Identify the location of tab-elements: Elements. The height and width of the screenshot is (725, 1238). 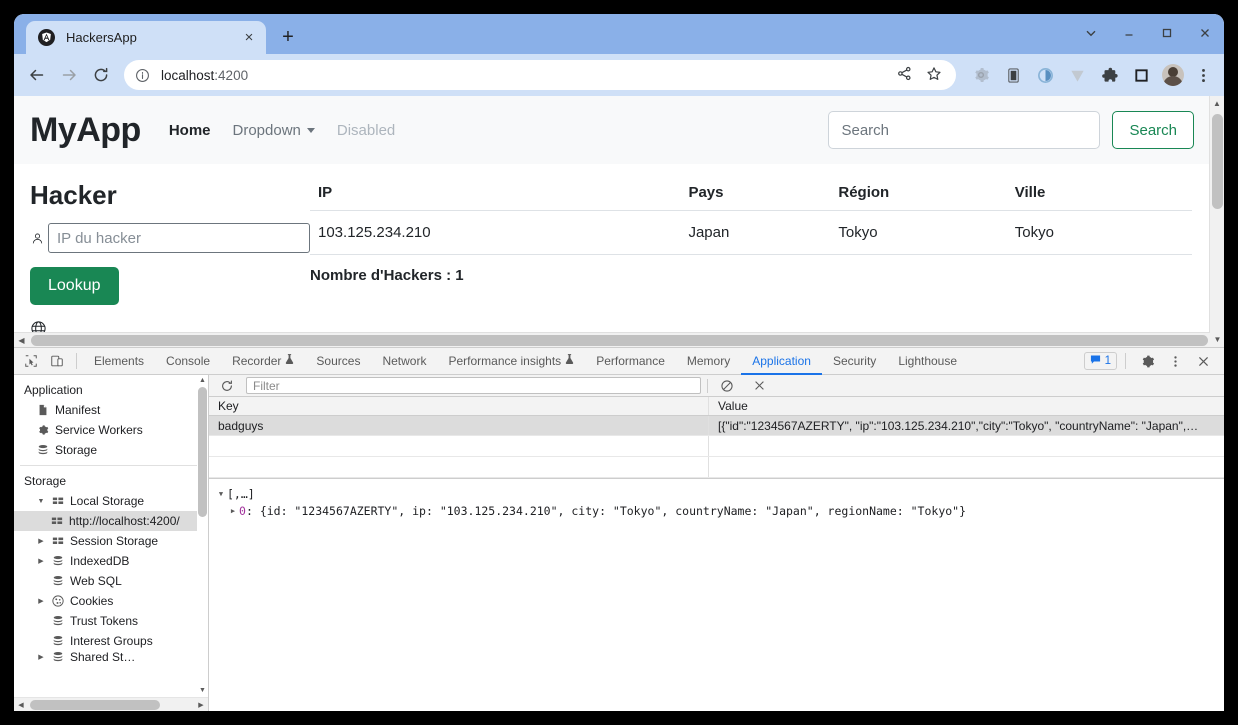
(119, 361).